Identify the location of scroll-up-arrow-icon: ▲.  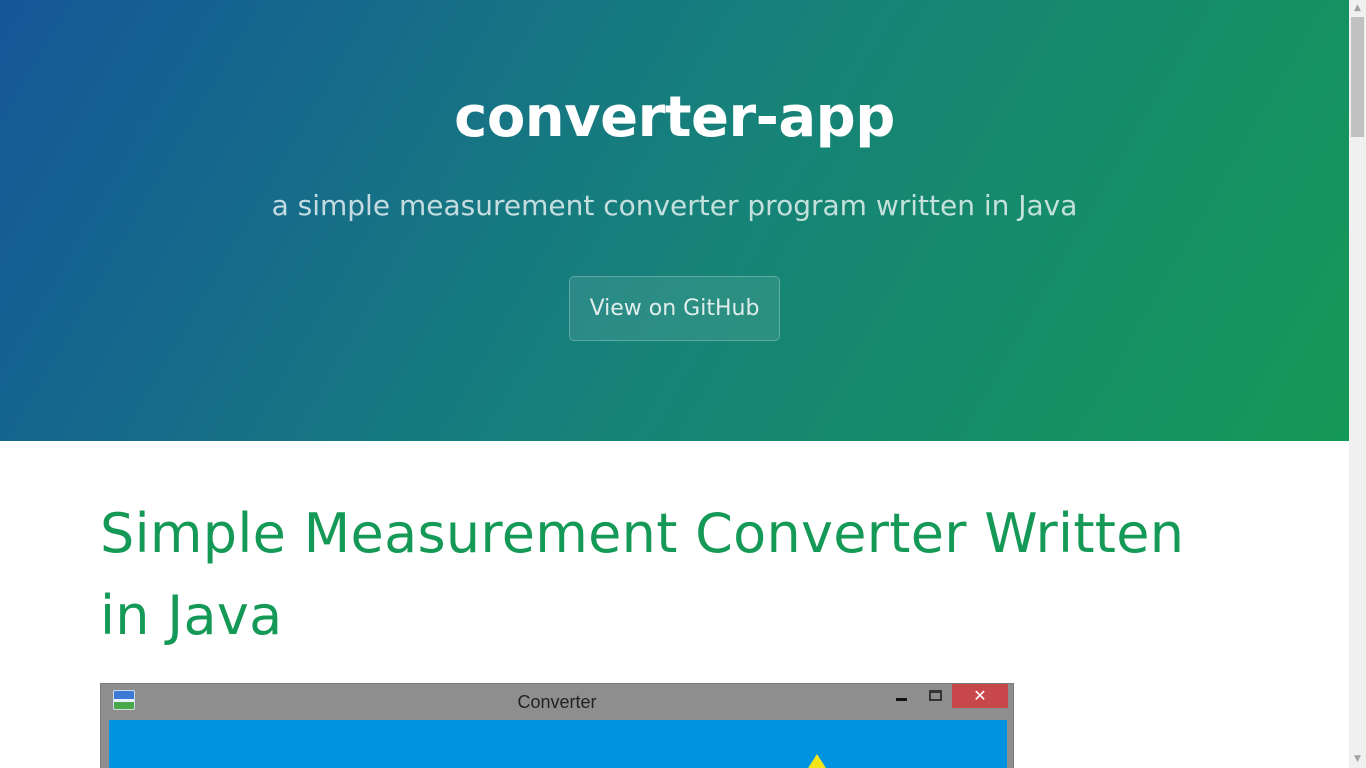
(1357, 8).